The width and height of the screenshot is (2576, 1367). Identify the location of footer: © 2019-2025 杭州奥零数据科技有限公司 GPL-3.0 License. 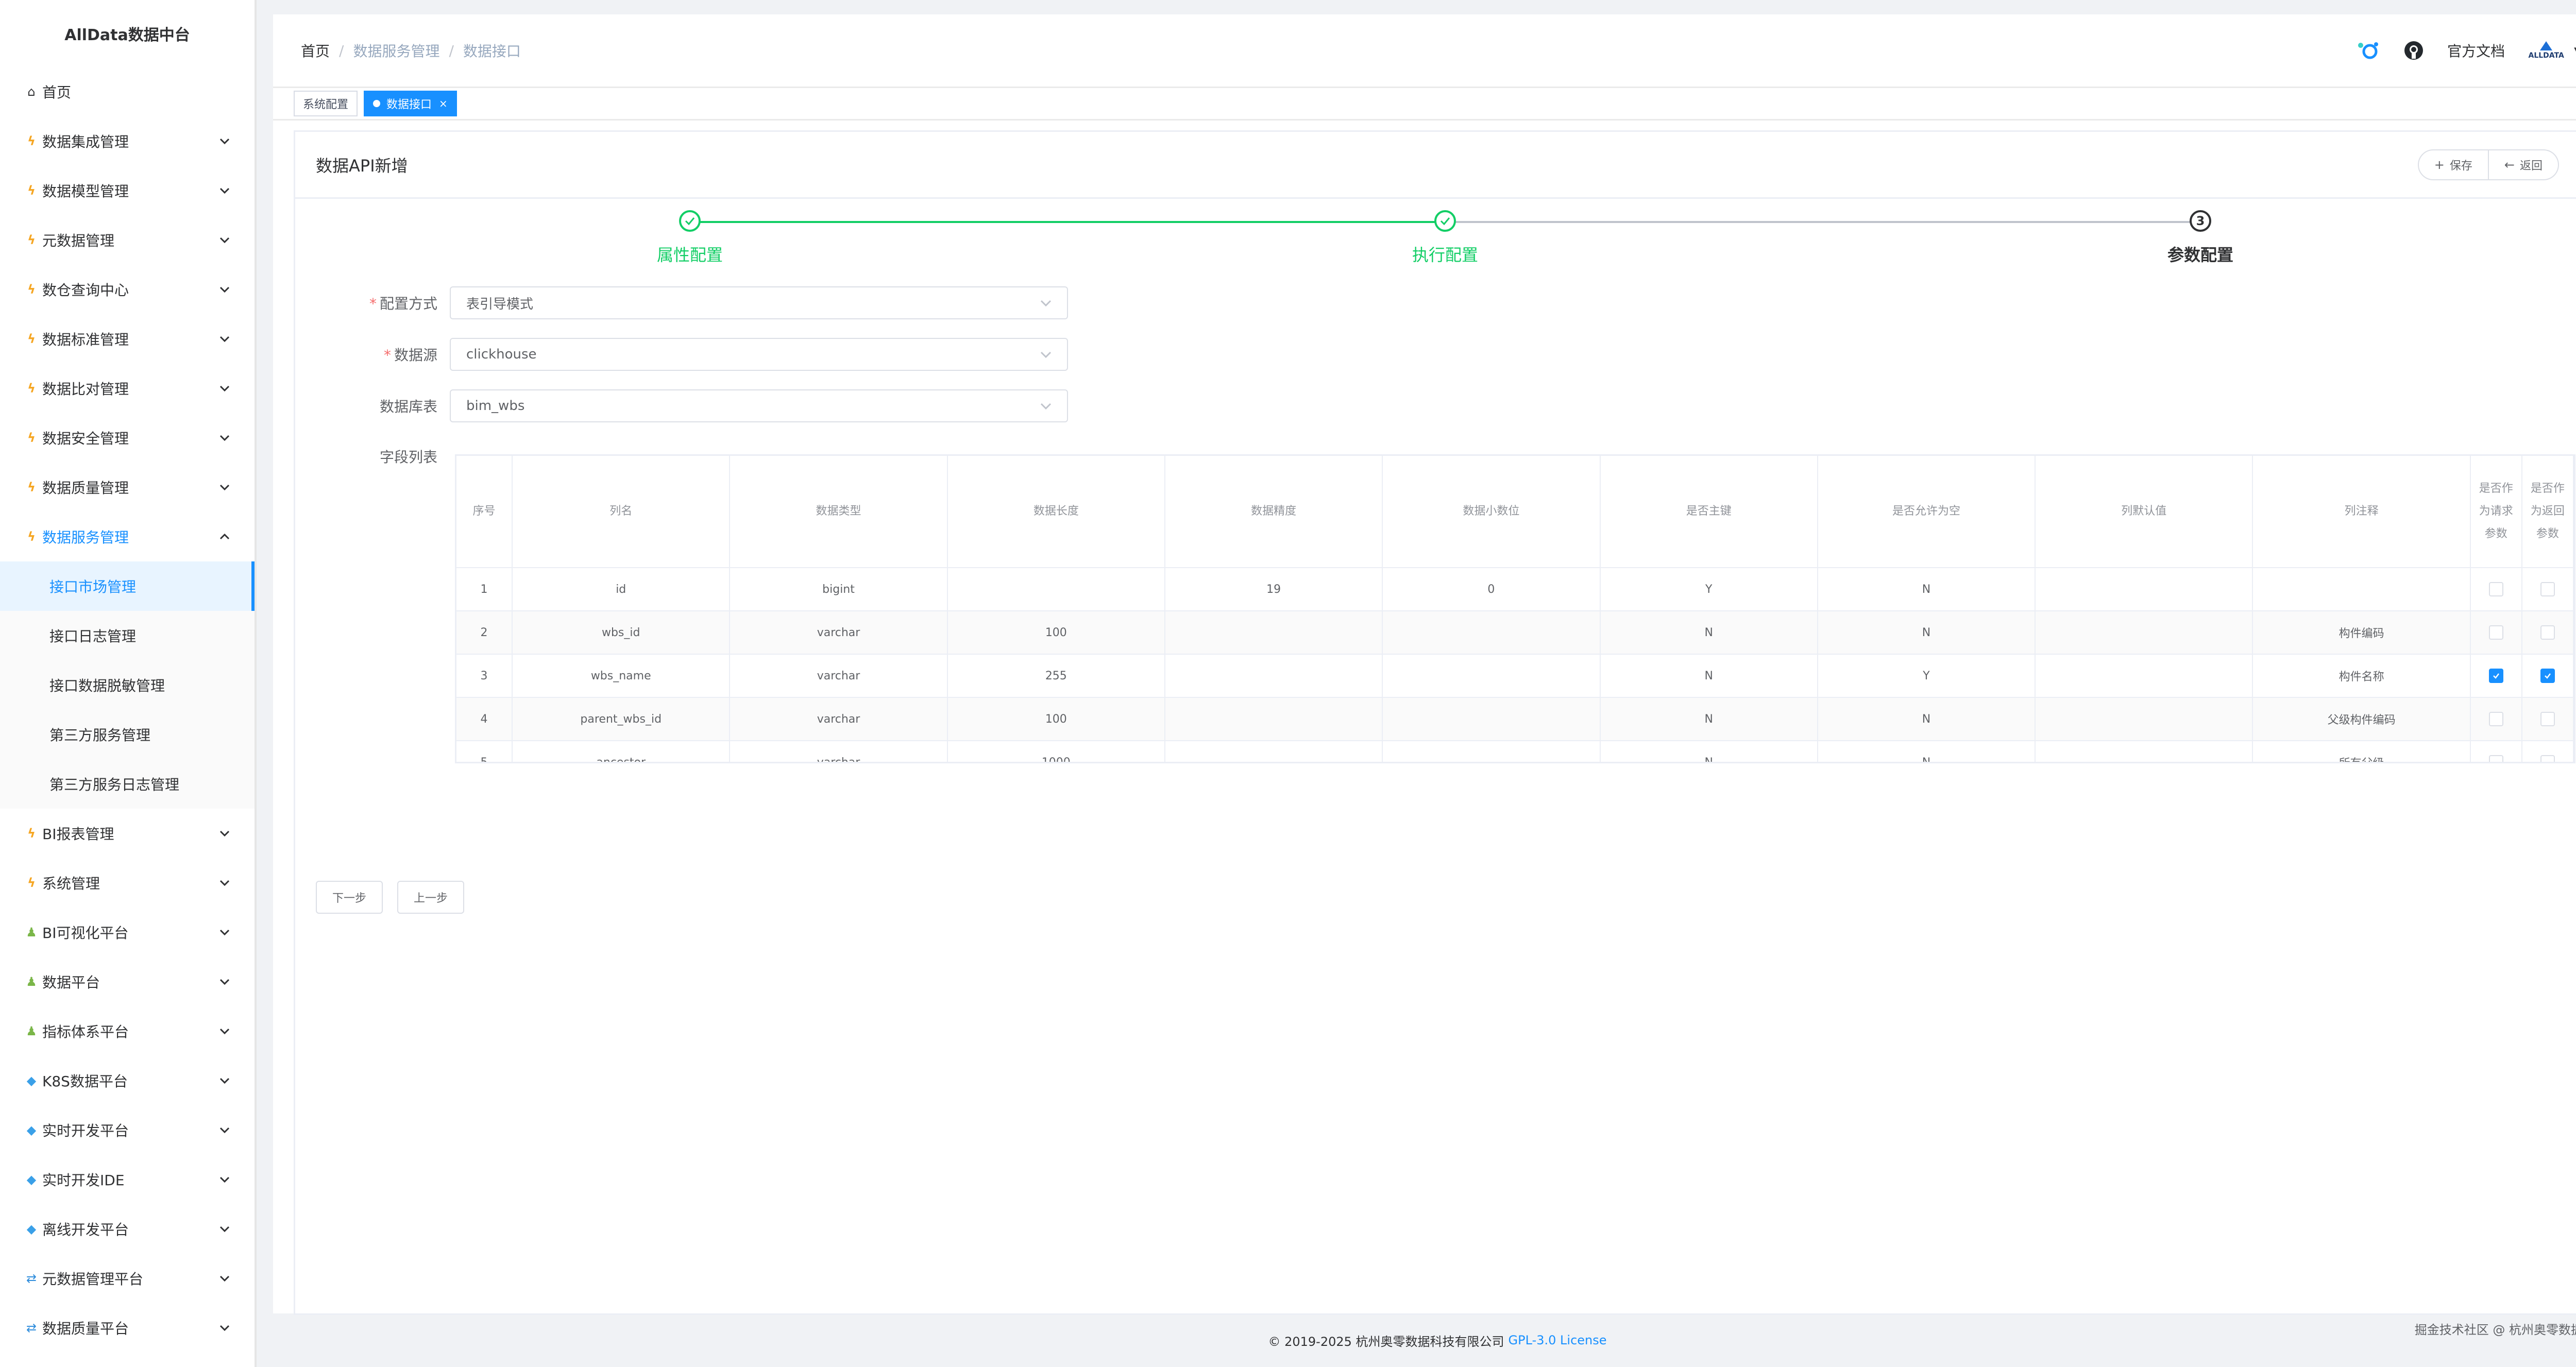
(1424, 1340).